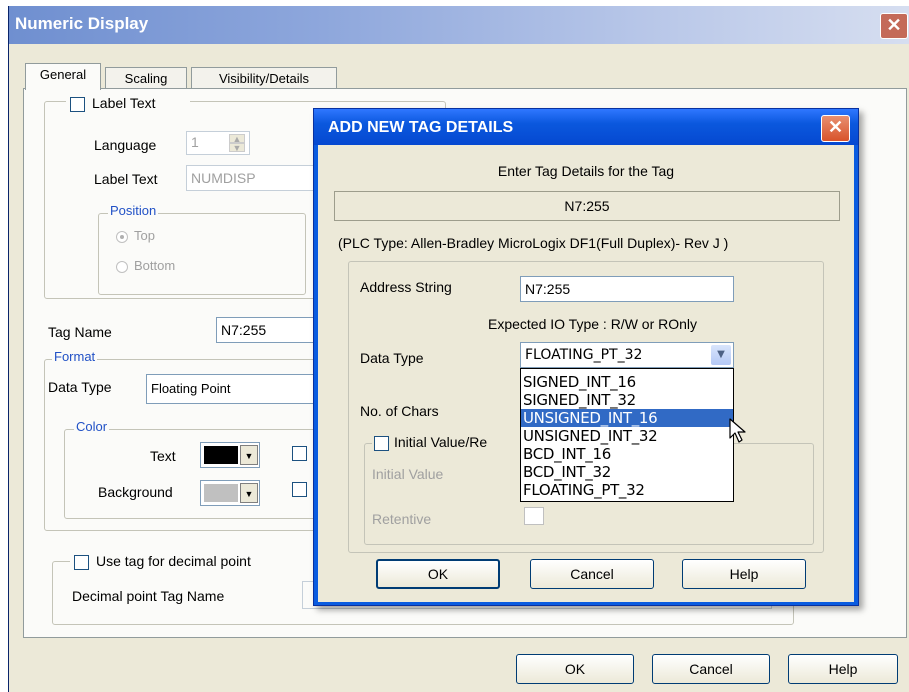 The image size is (909, 692). I want to click on window-title: Numeric Display, so click(82, 23).